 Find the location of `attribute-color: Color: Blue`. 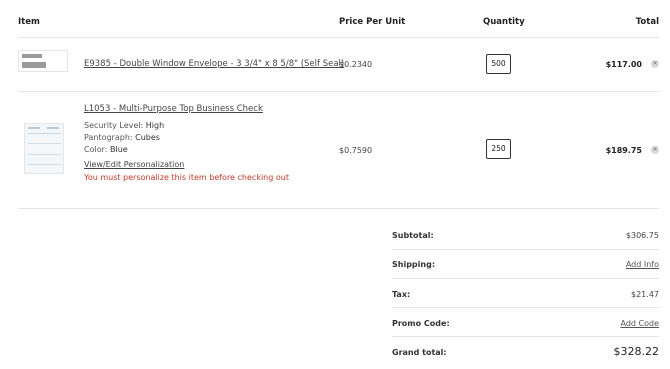

attribute-color: Color: Blue is located at coordinates (106, 149).